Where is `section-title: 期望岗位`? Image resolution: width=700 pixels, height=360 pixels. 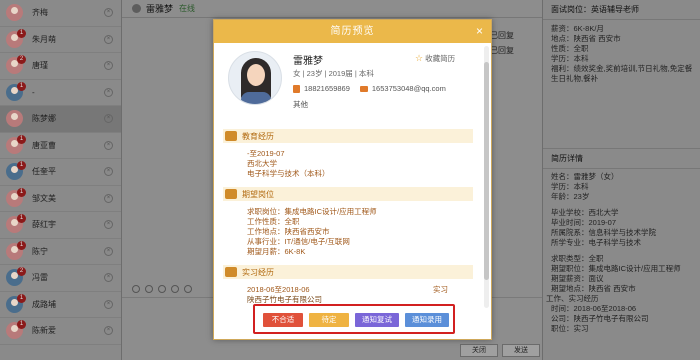 section-title: 期望岗位 is located at coordinates (258, 194).